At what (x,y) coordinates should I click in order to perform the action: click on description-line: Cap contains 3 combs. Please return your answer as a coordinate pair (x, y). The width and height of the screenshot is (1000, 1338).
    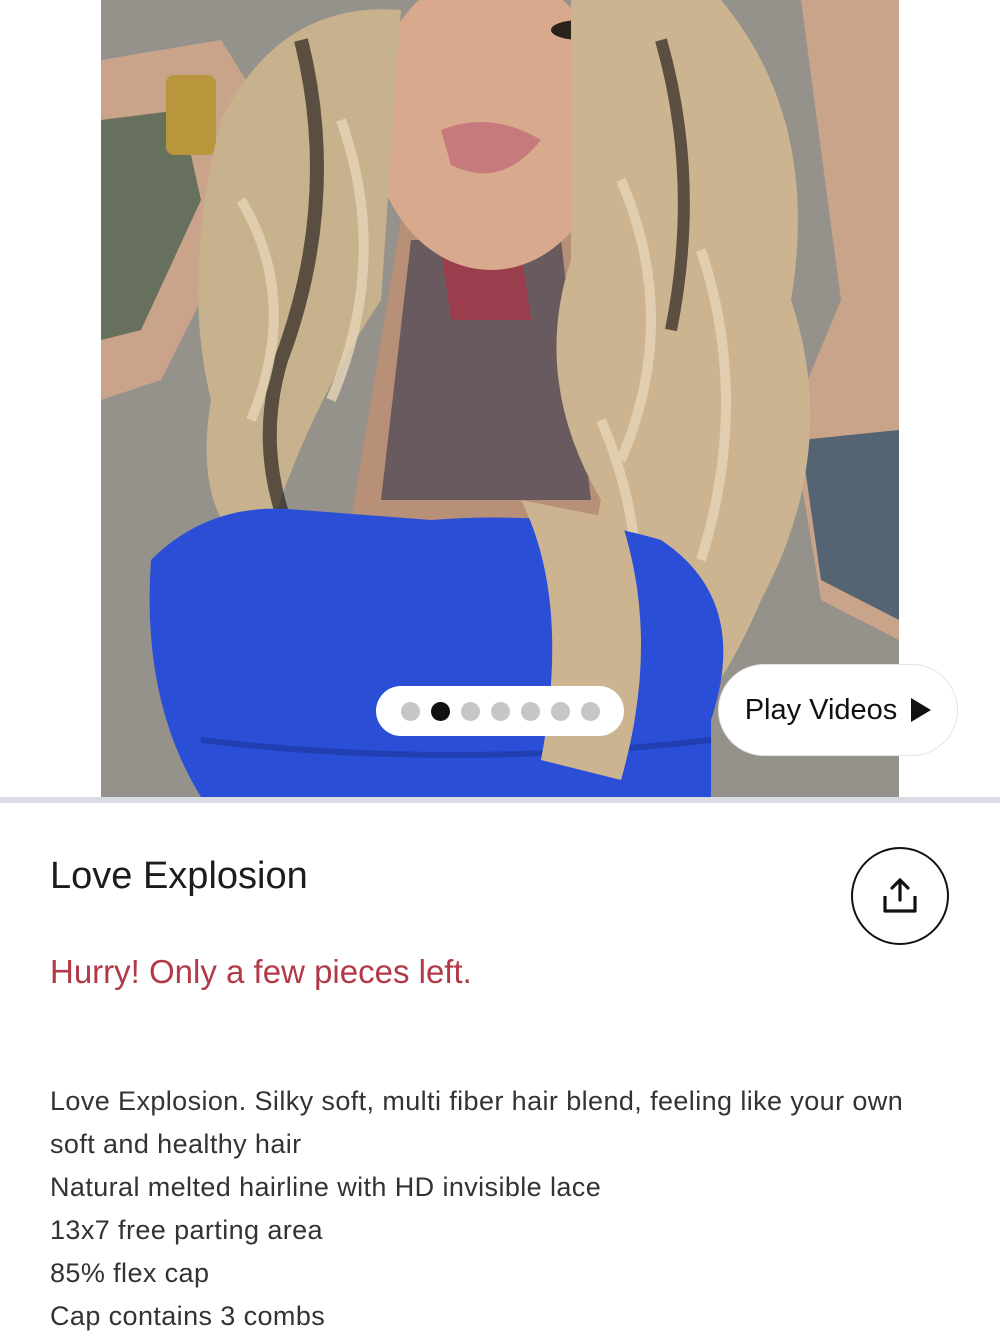
    Looking at the image, I should click on (188, 1316).